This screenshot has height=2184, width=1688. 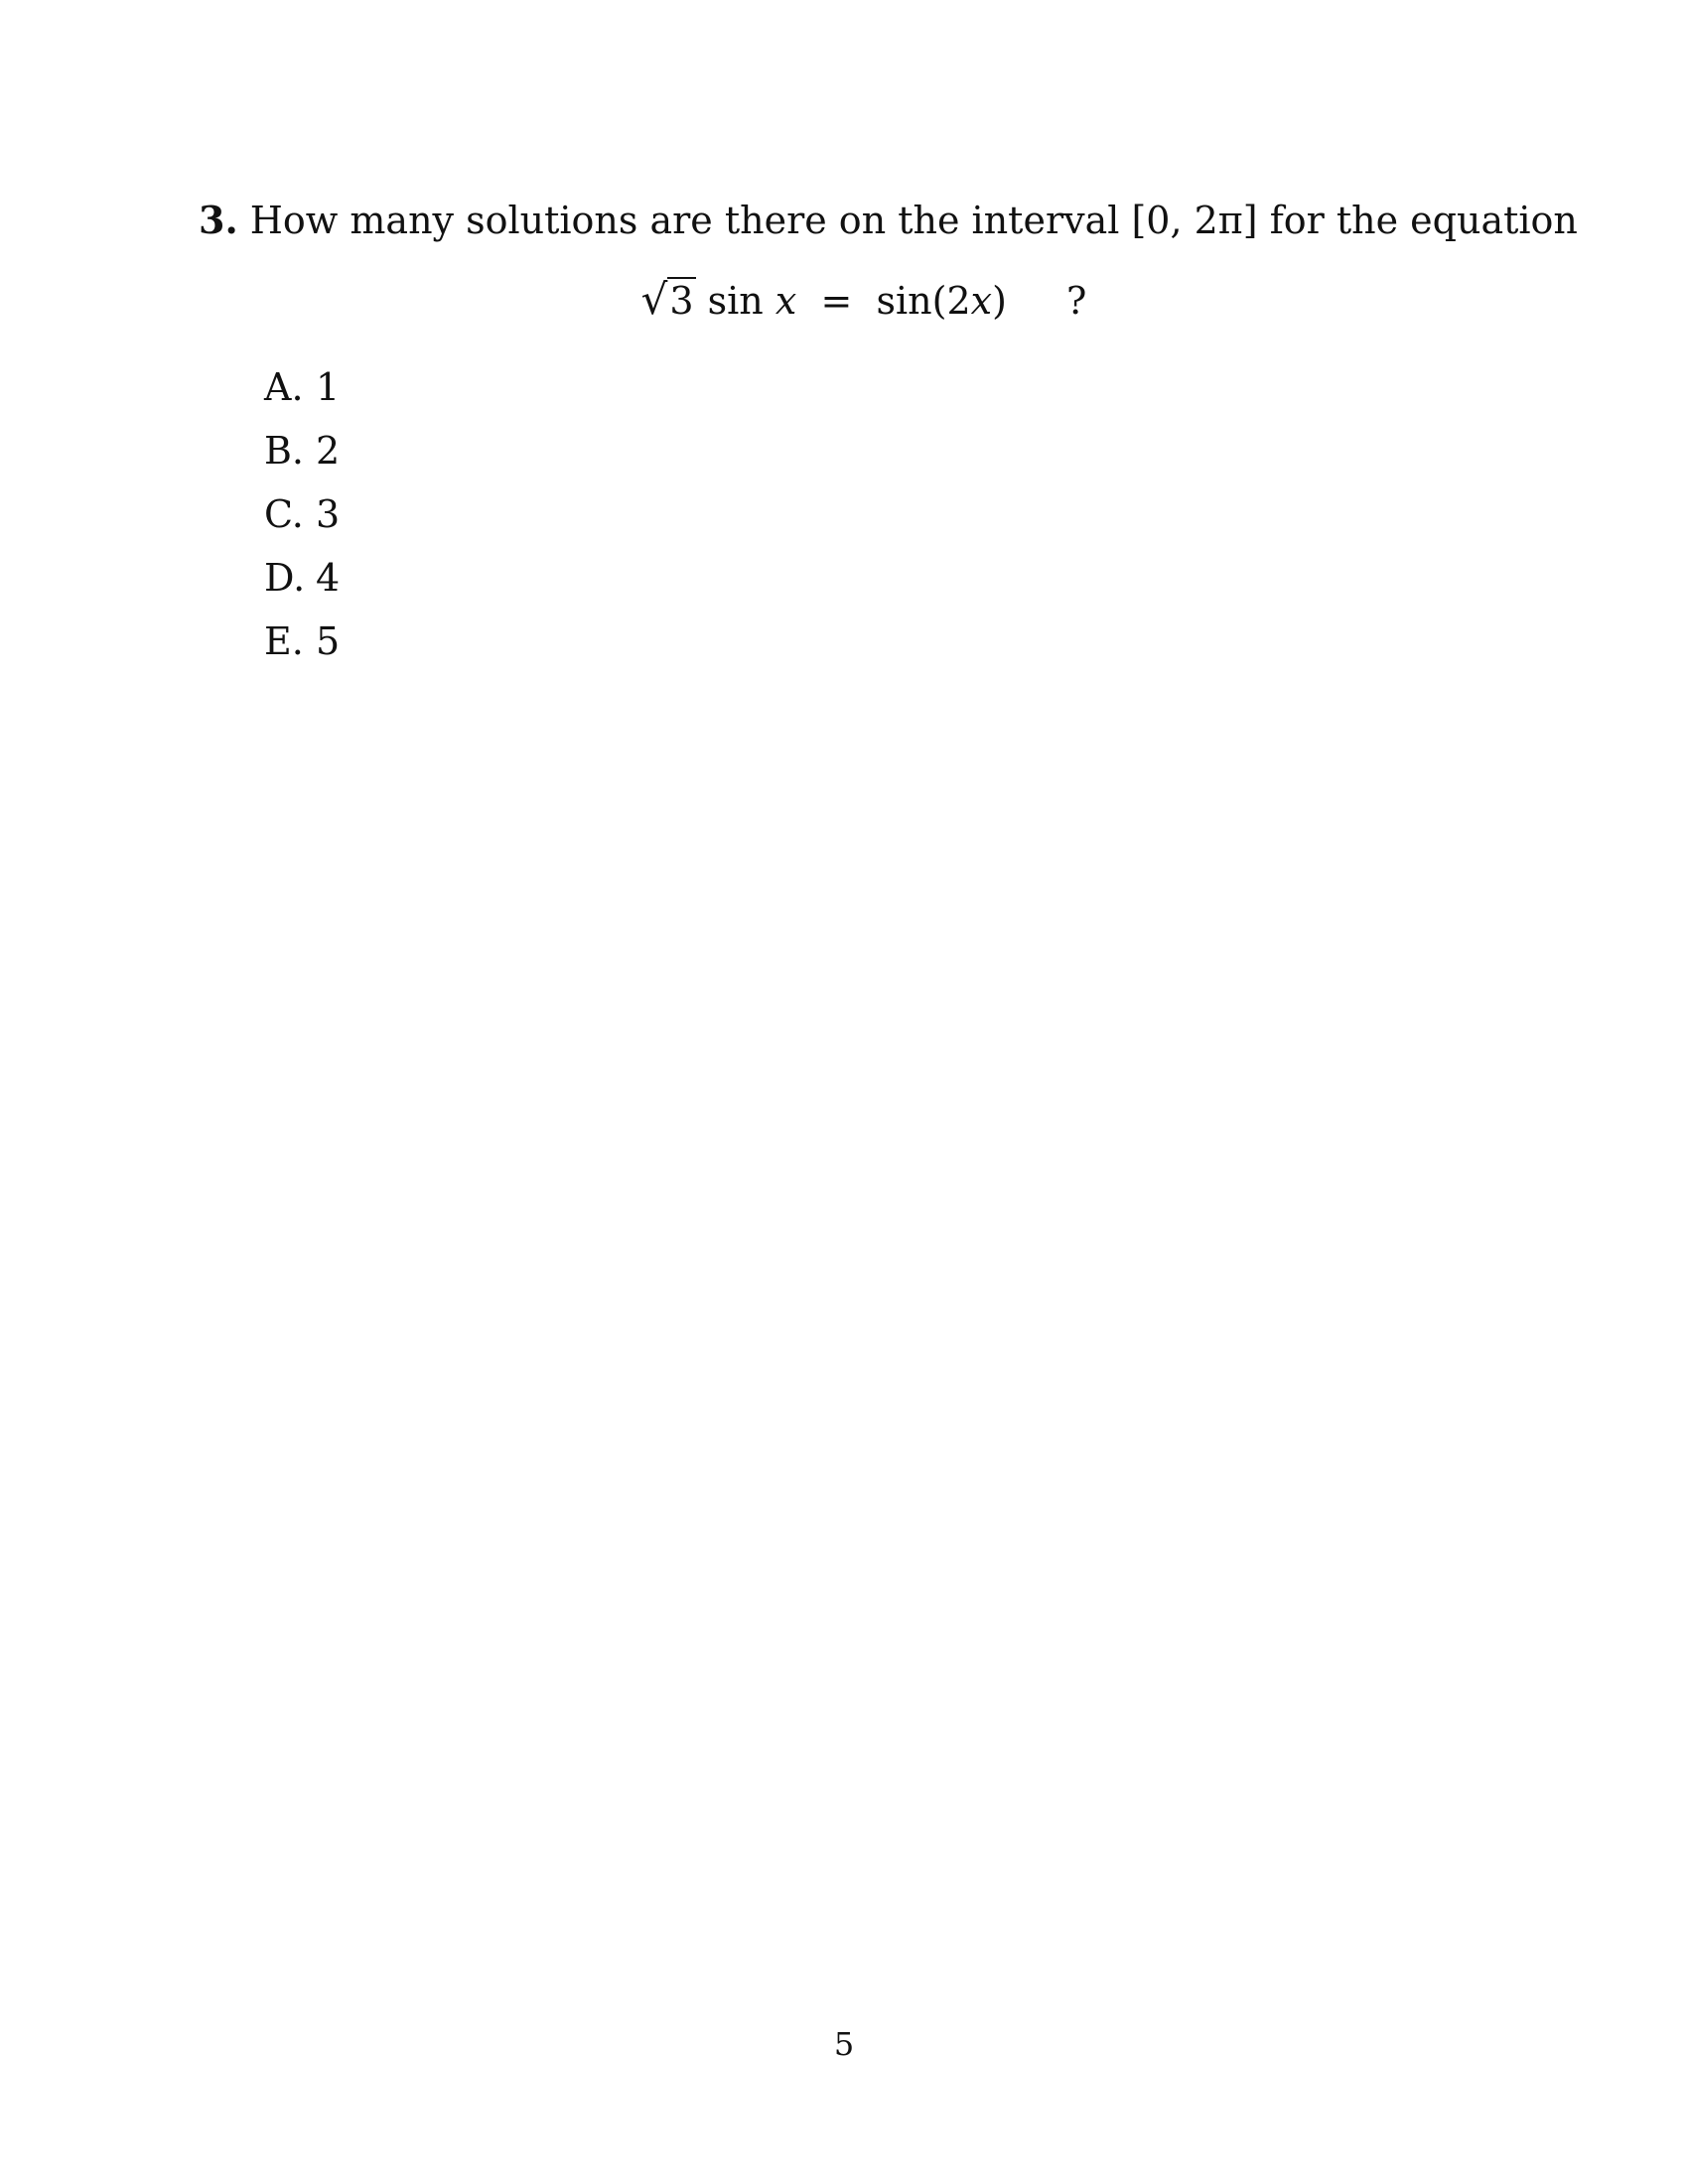 What do you see at coordinates (1417, 220) in the screenshot?
I see `question-text-after: for the equation` at bounding box center [1417, 220].